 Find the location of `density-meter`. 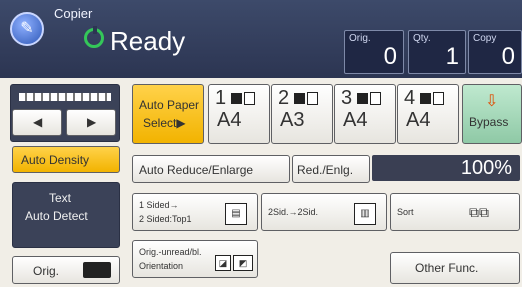

density-meter is located at coordinates (65, 97).